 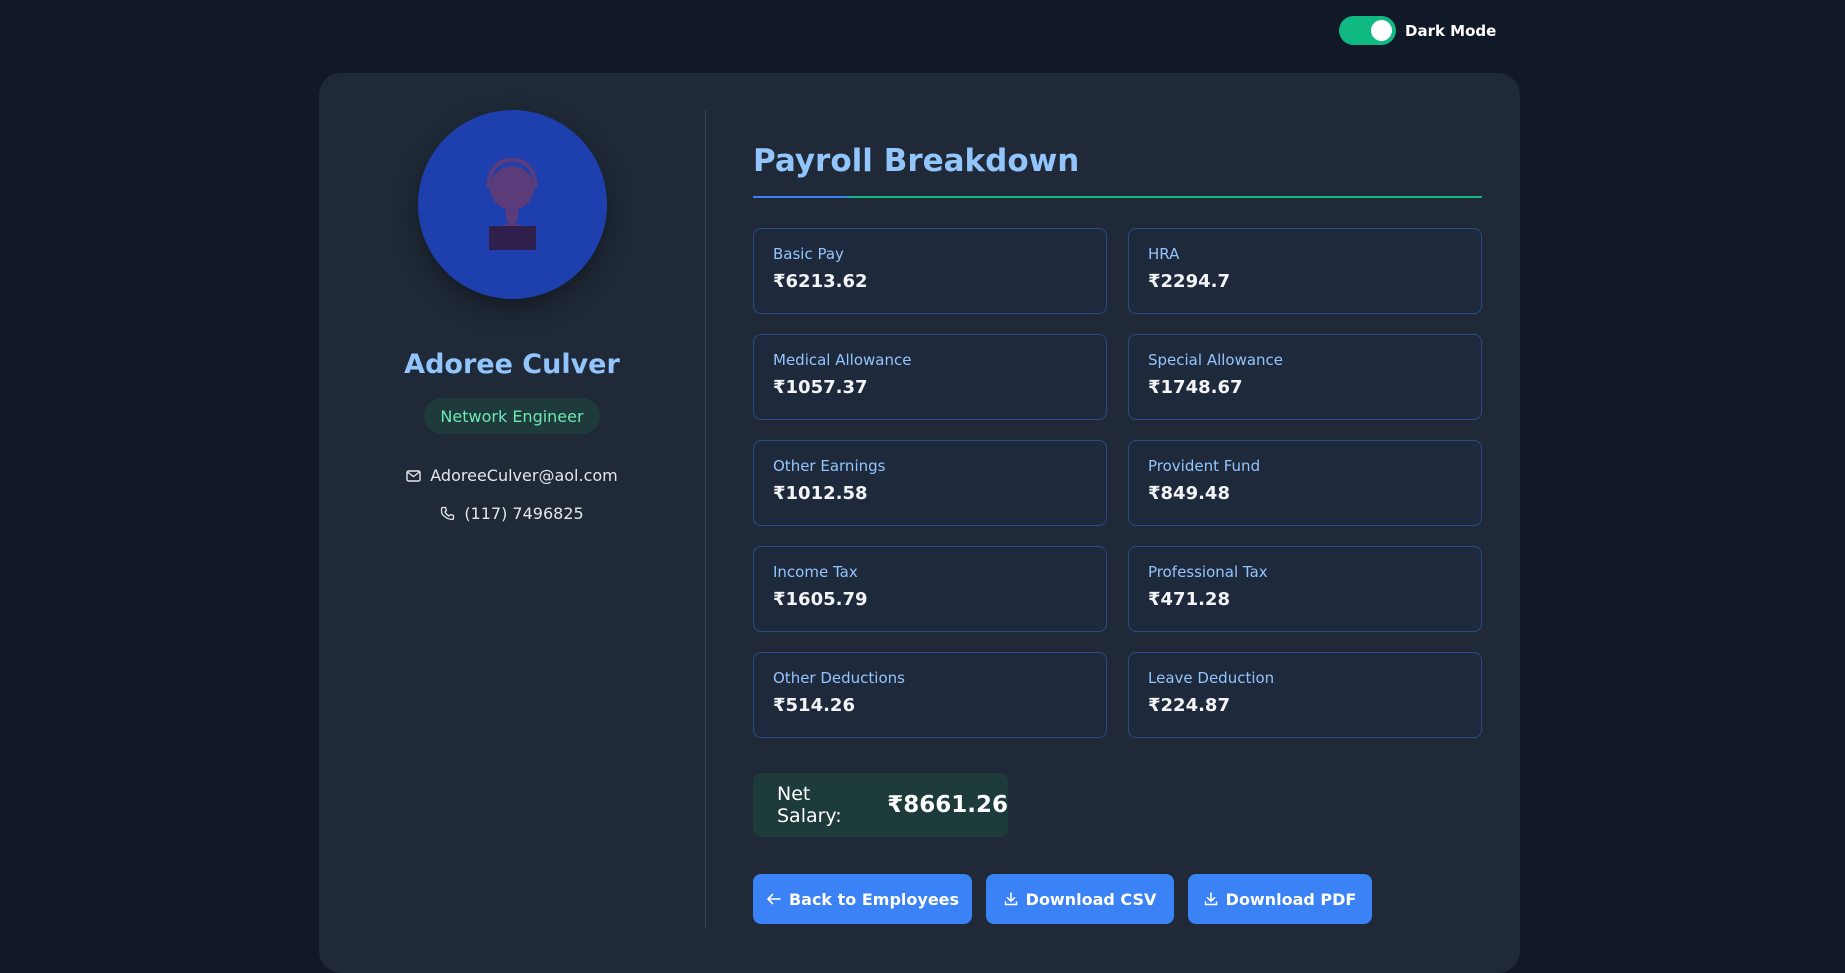 What do you see at coordinates (930, 695) in the screenshot?
I see `payroll-item-other-deductions: Other Deductions ₹514.26` at bounding box center [930, 695].